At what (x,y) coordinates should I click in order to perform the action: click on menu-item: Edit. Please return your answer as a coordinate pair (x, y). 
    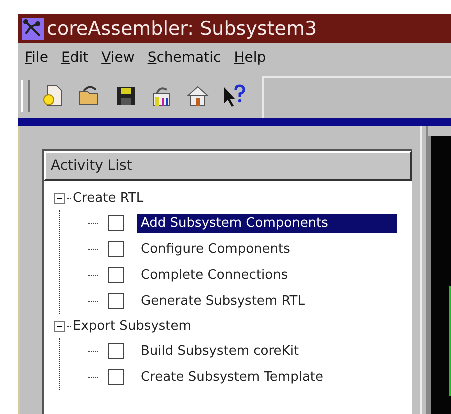
    Looking at the image, I should click on (75, 58).